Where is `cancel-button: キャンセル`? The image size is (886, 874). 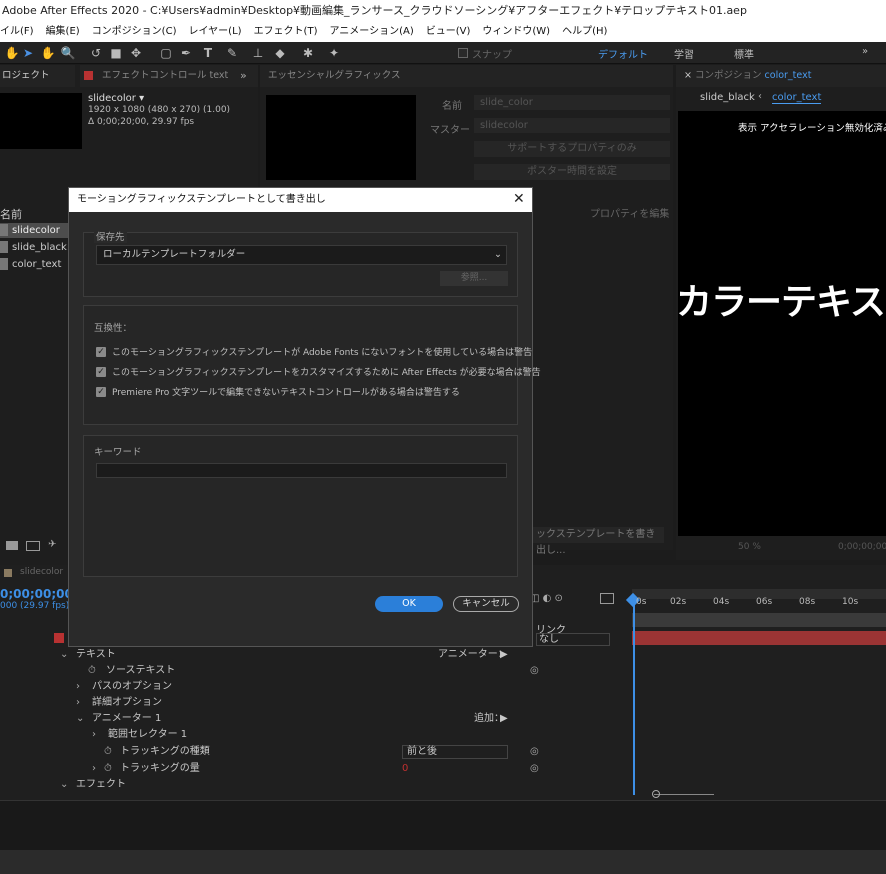
cancel-button: キャンセル is located at coordinates (486, 604).